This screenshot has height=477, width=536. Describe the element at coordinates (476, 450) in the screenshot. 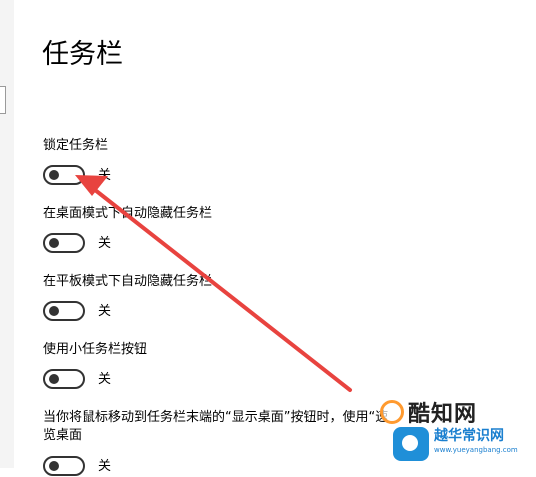

I see `watermark-url: www.yueyangbang.com` at that location.